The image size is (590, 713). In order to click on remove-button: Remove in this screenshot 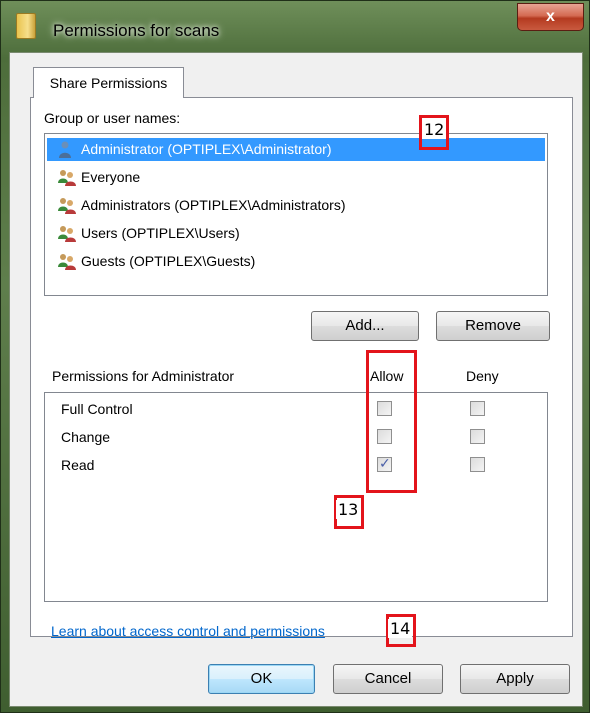, I will do `click(493, 326)`.